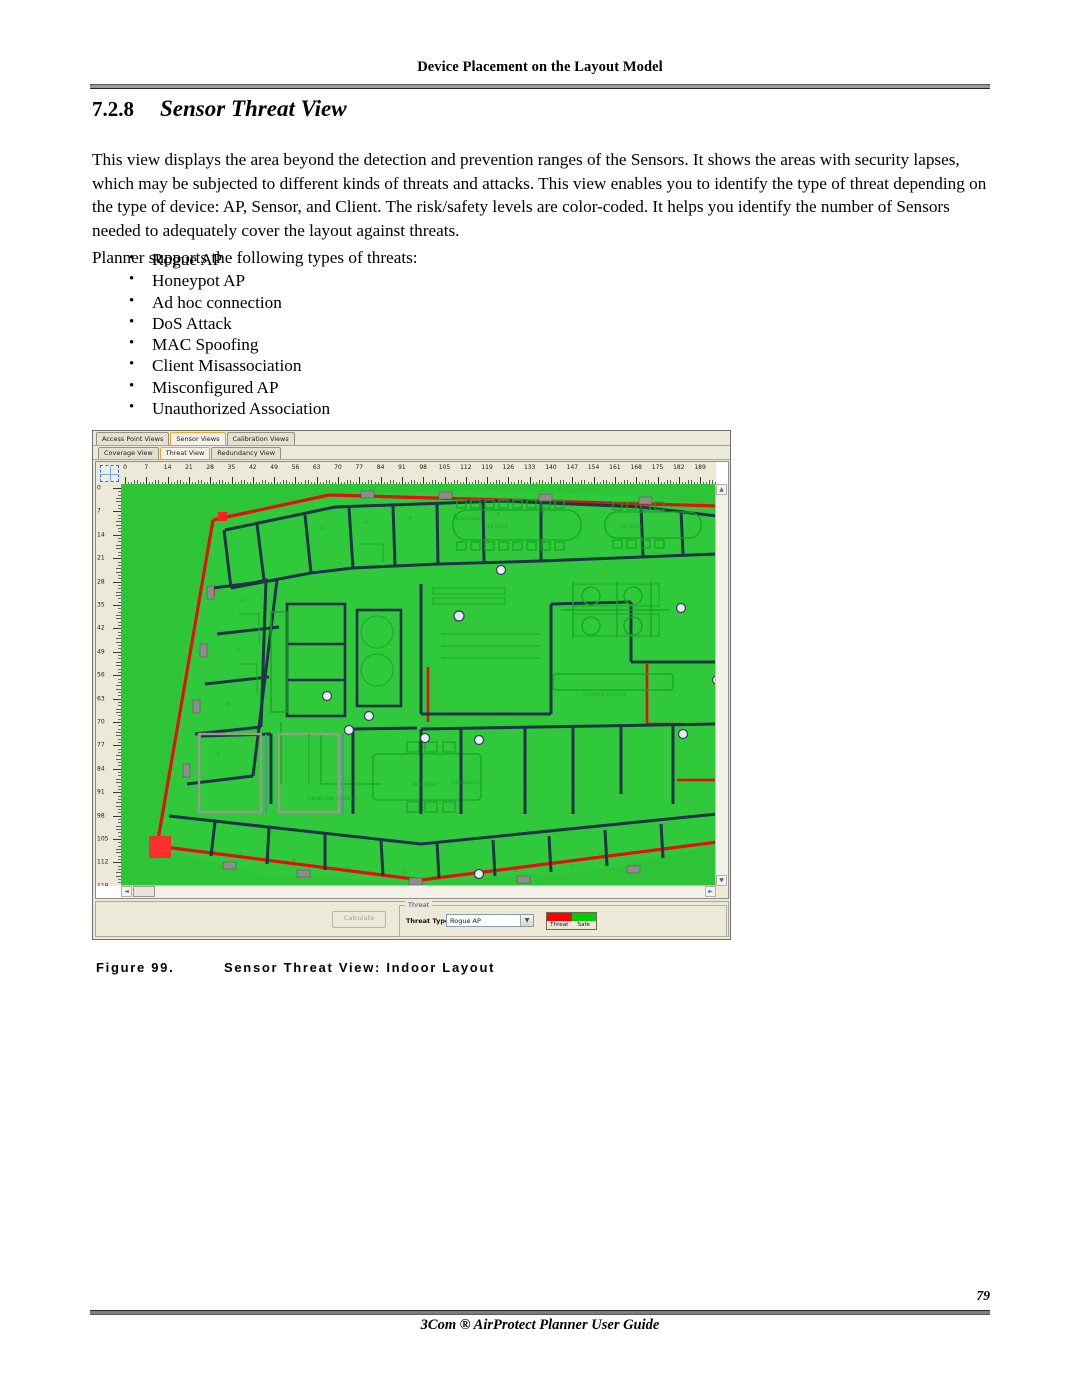 The image size is (1080, 1397). I want to click on grid-icon, so click(109, 473).